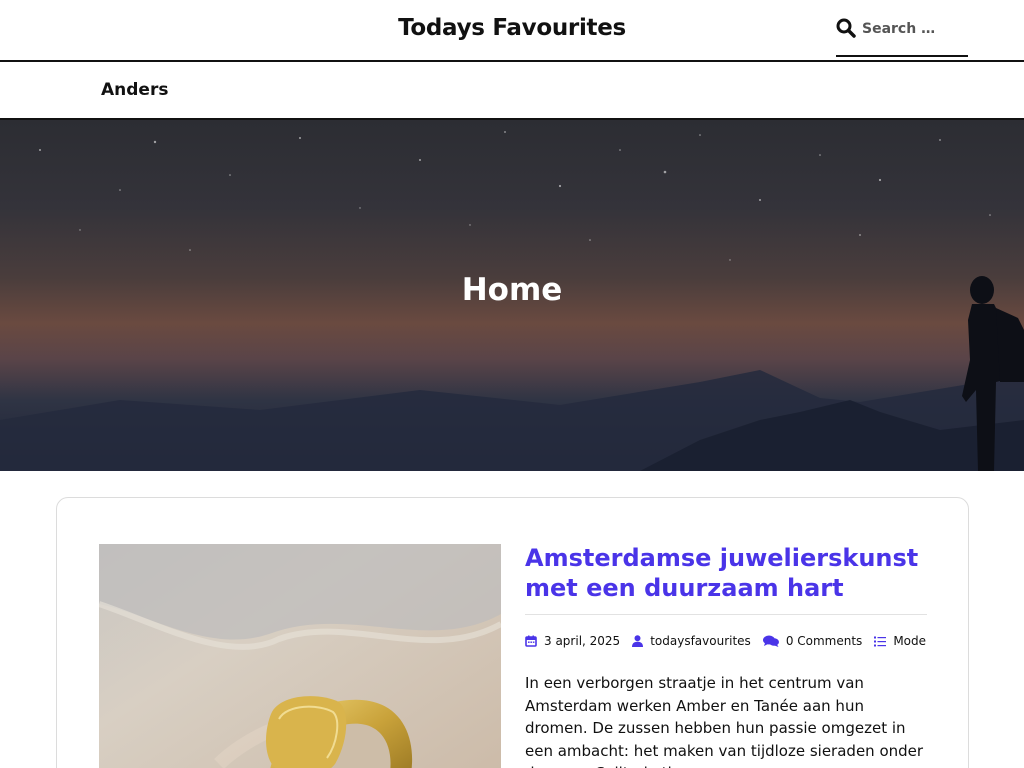 The height and width of the screenshot is (768, 1024). Describe the element at coordinates (846, 28) in the screenshot. I see `search-icon` at that location.